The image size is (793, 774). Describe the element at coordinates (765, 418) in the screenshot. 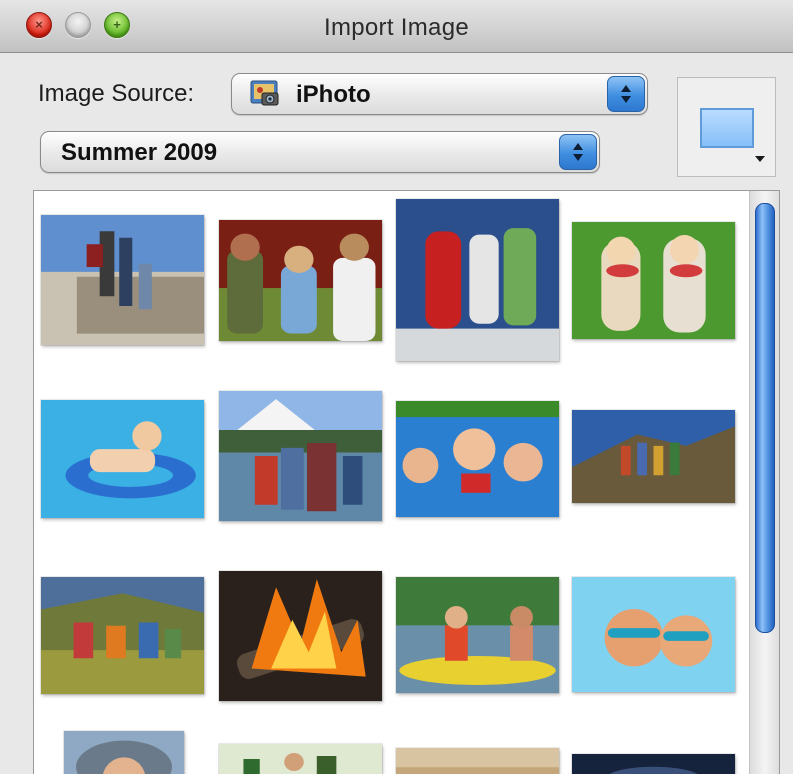

I see `scroll-thumb` at that location.